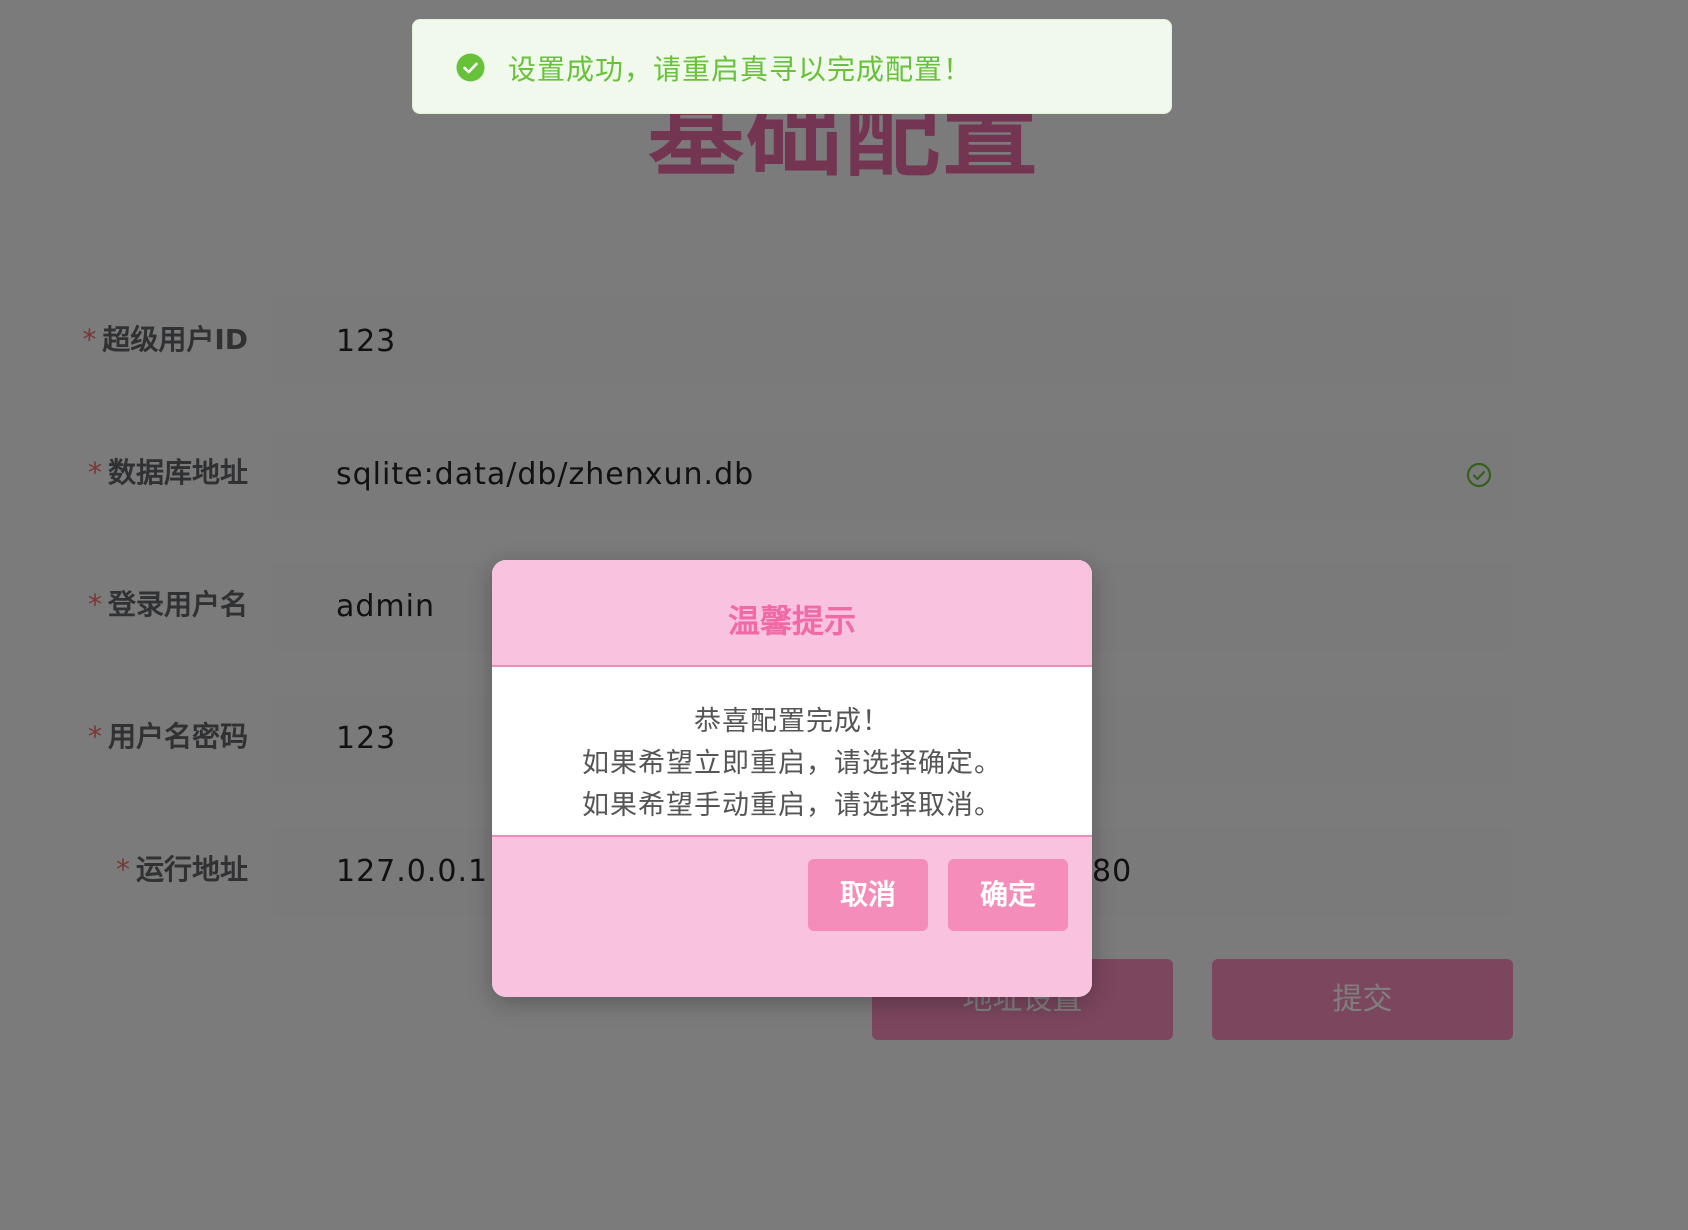 Image resolution: width=1688 pixels, height=1230 pixels. I want to click on check-circle-icon, so click(470, 67).